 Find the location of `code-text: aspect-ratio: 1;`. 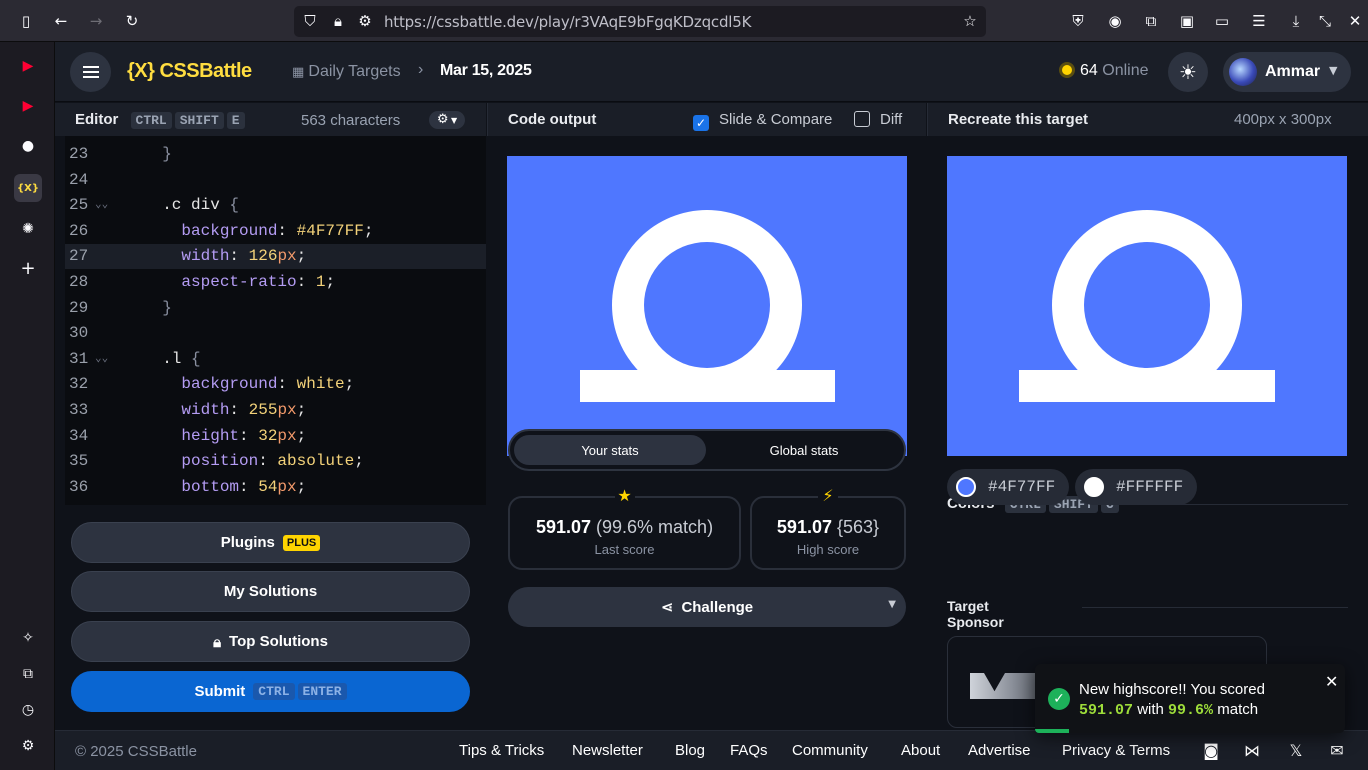

code-text: aspect-ratio: 1; is located at coordinates (258, 282).